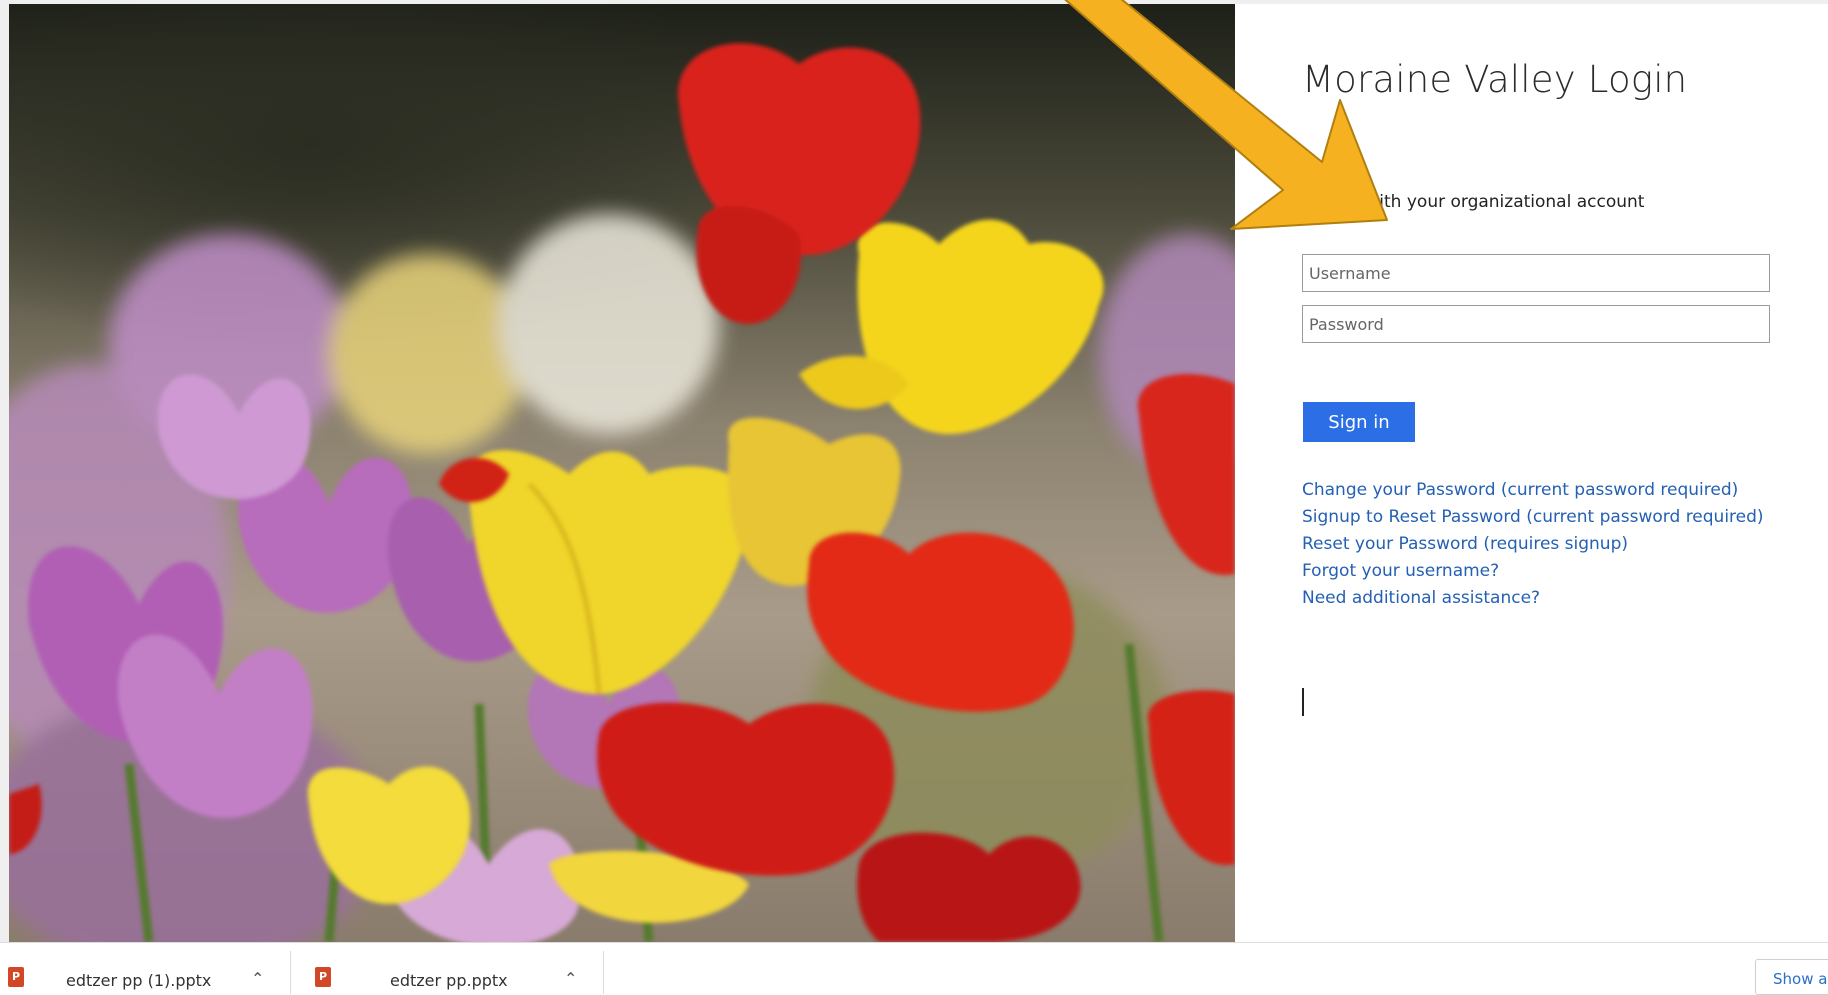 This screenshot has width=1828, height=995. Describe the element at coordinates (449, 980) in the screenshot. I see `download-filename: edtzer pp.pptx` at that location.